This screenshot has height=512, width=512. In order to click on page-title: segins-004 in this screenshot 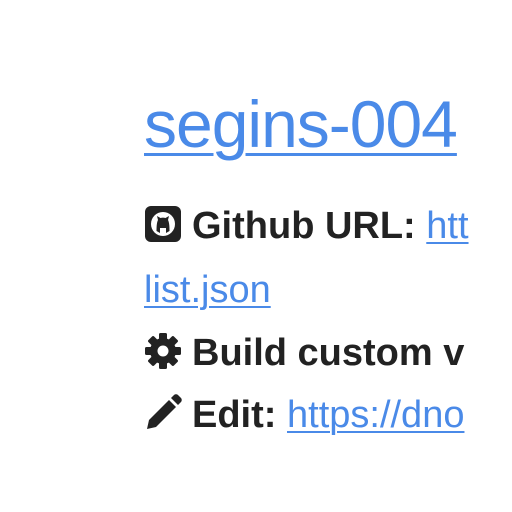, I will do `click(301, 124)`.